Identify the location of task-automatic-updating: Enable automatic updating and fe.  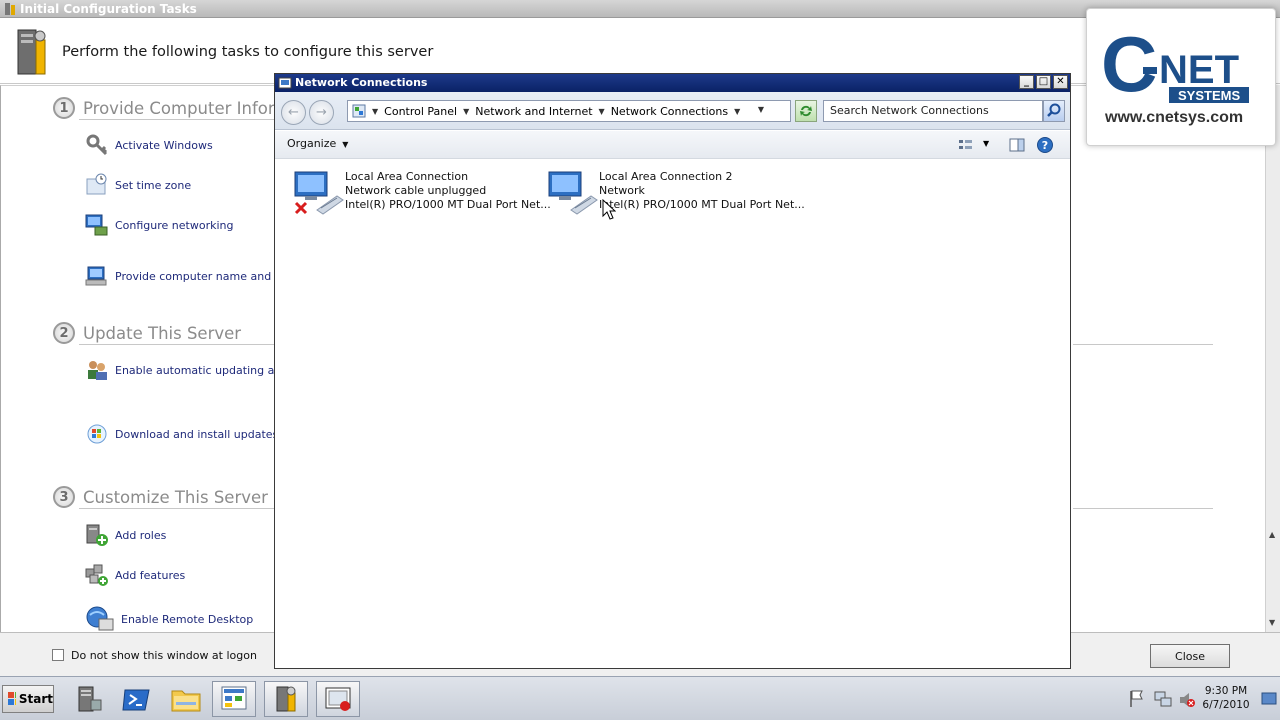
(193, 370).